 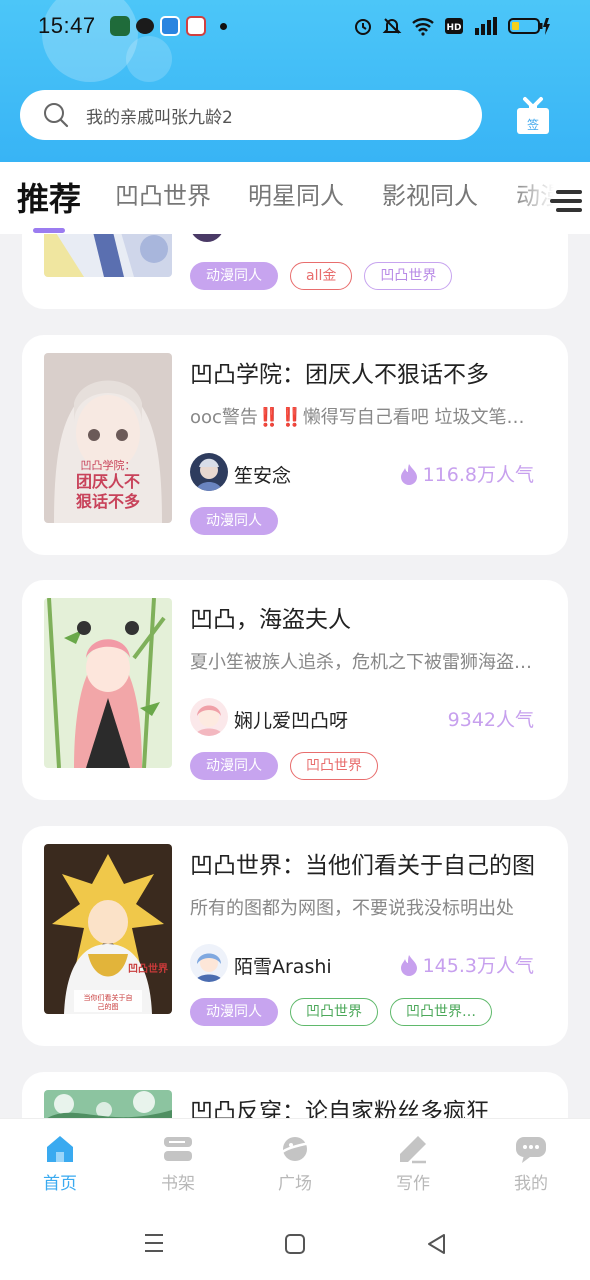 I want to click on author-name: 陌雪Arashi, so click(x=283, y=965).